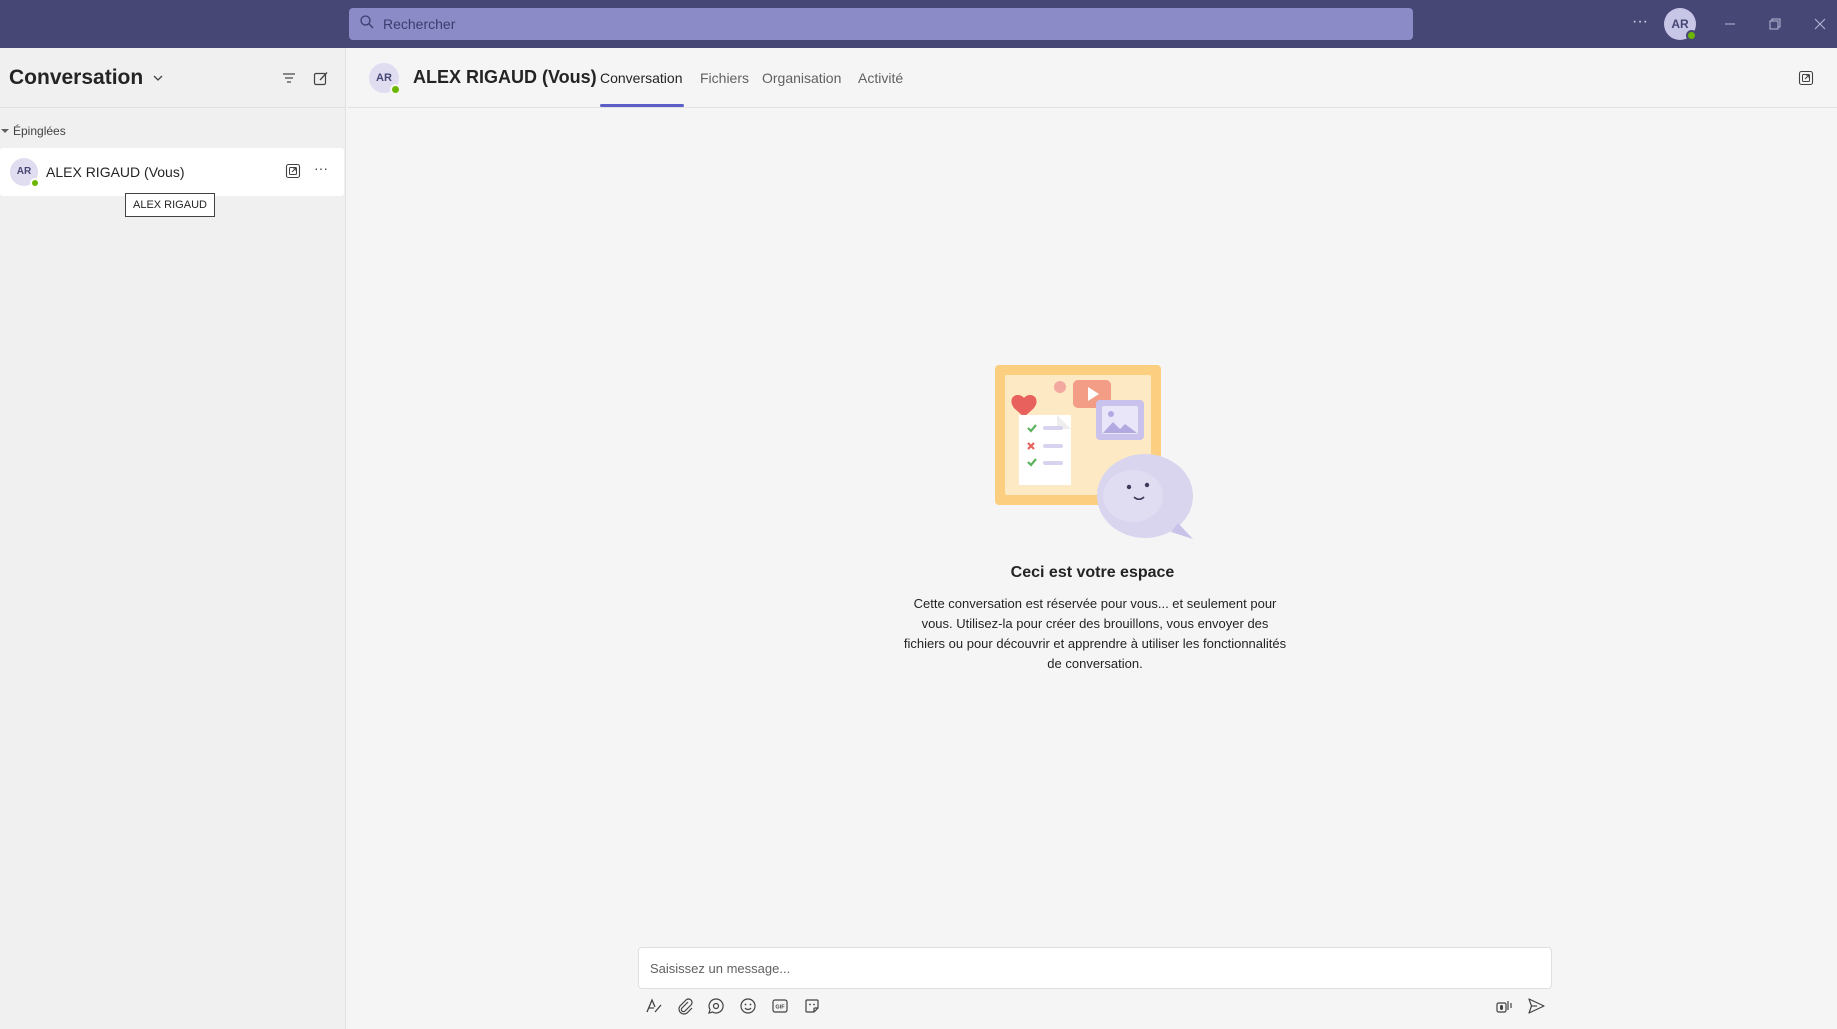 The height and width of the screenshot is (1029, 1837). What do you see at coordinates (1820, 24) in the screenshot?
I see `close-icon` at bounding box center [1820, 24].